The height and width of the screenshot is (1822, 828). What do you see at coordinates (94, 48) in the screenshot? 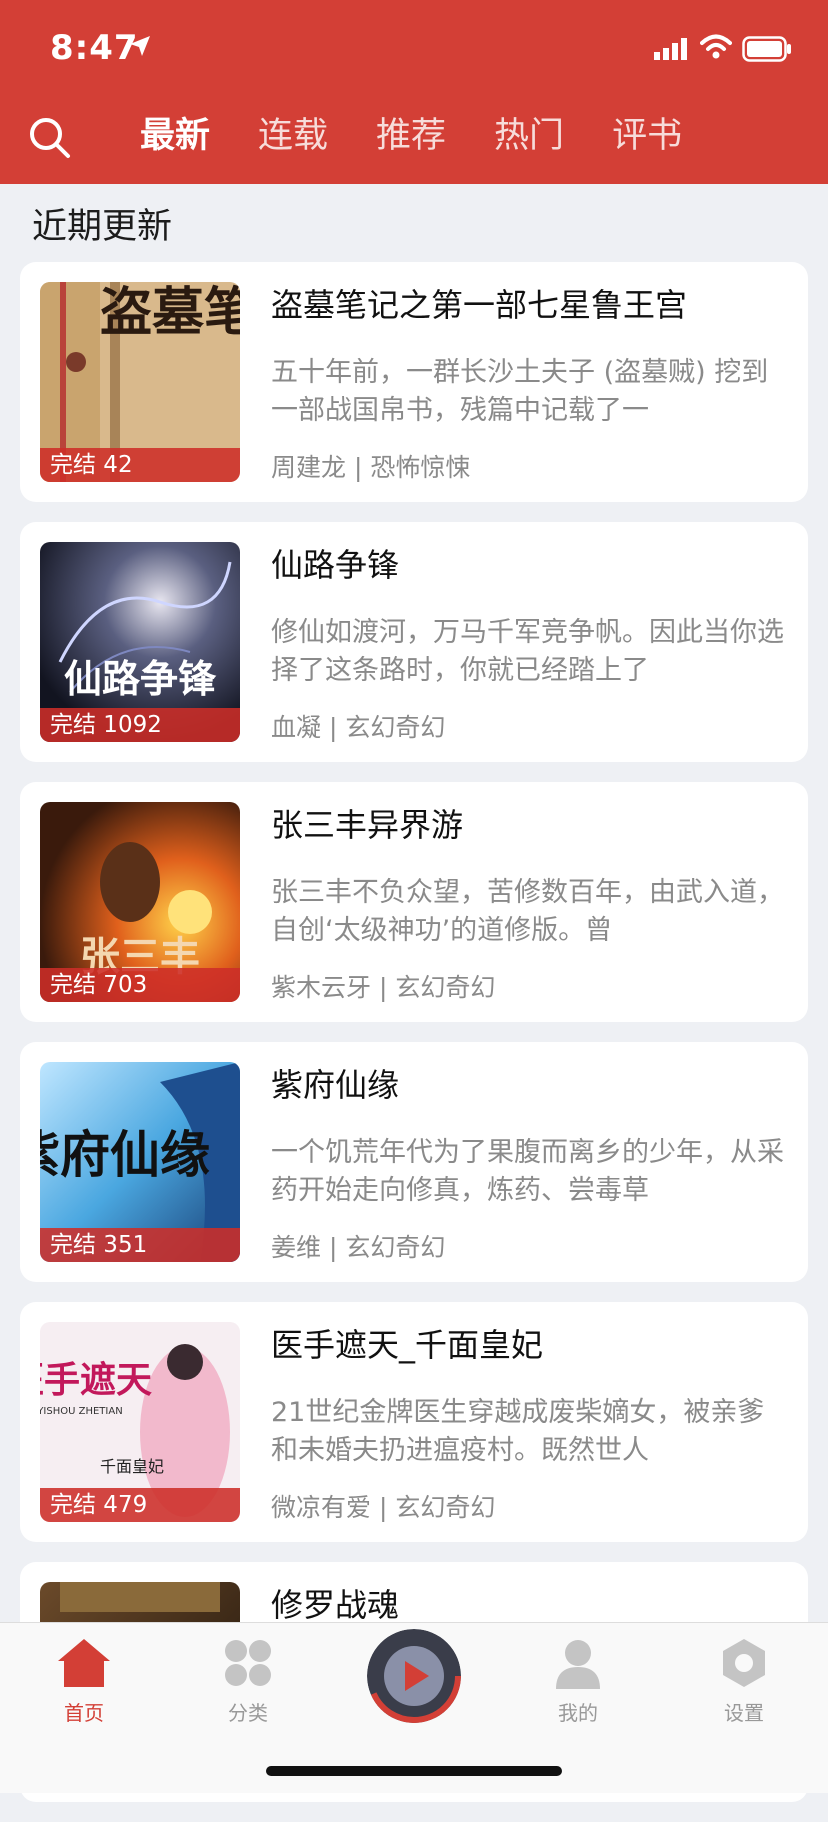
I see `status-time: 8:47` at bounding box center [94, 48].